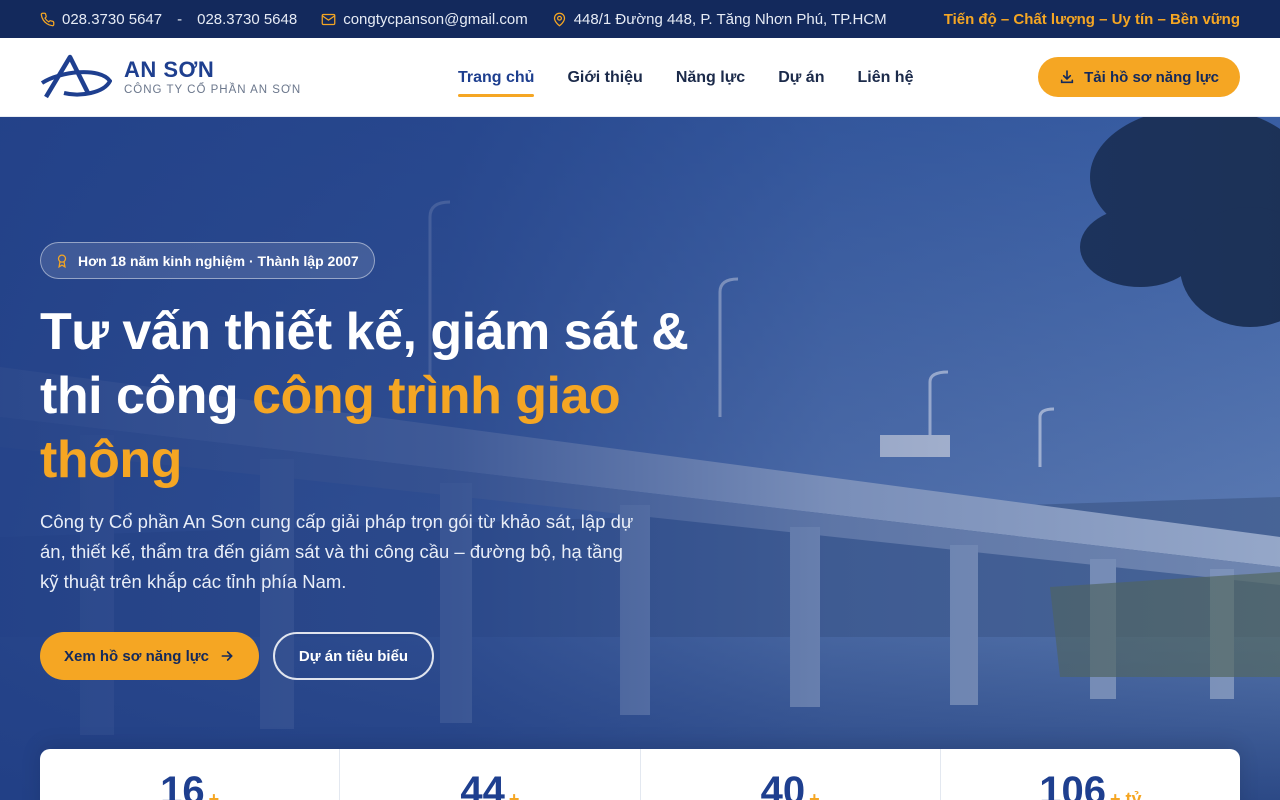  What do you see at coordinates (218, 260) in the screenshot?
I see `experience-badge-text: Hơn 18 năm kinh nghiệm · Thành lập 2007` at bounding box center [218, 260].